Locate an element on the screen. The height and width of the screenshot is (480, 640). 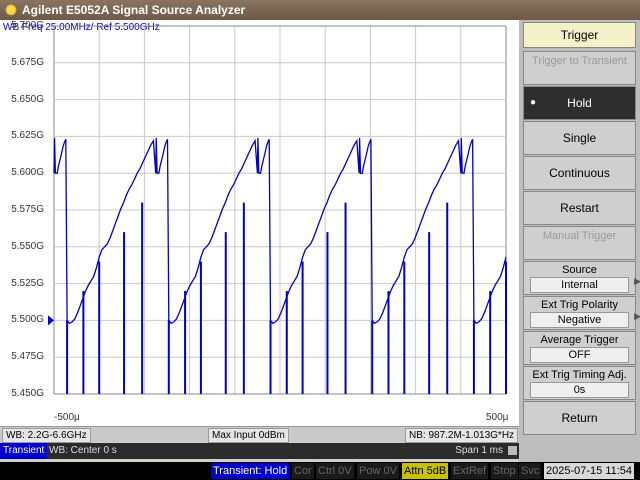
status-ctrl: Ctrl 0V is located at coordinates (335, 471).